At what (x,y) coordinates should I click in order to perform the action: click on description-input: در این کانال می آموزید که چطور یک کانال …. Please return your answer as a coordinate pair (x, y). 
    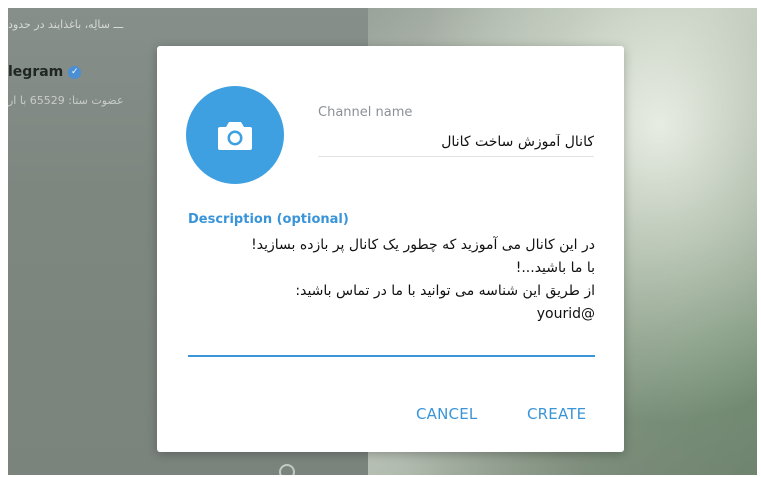
    Looking at the image, I should click on (391, 295).